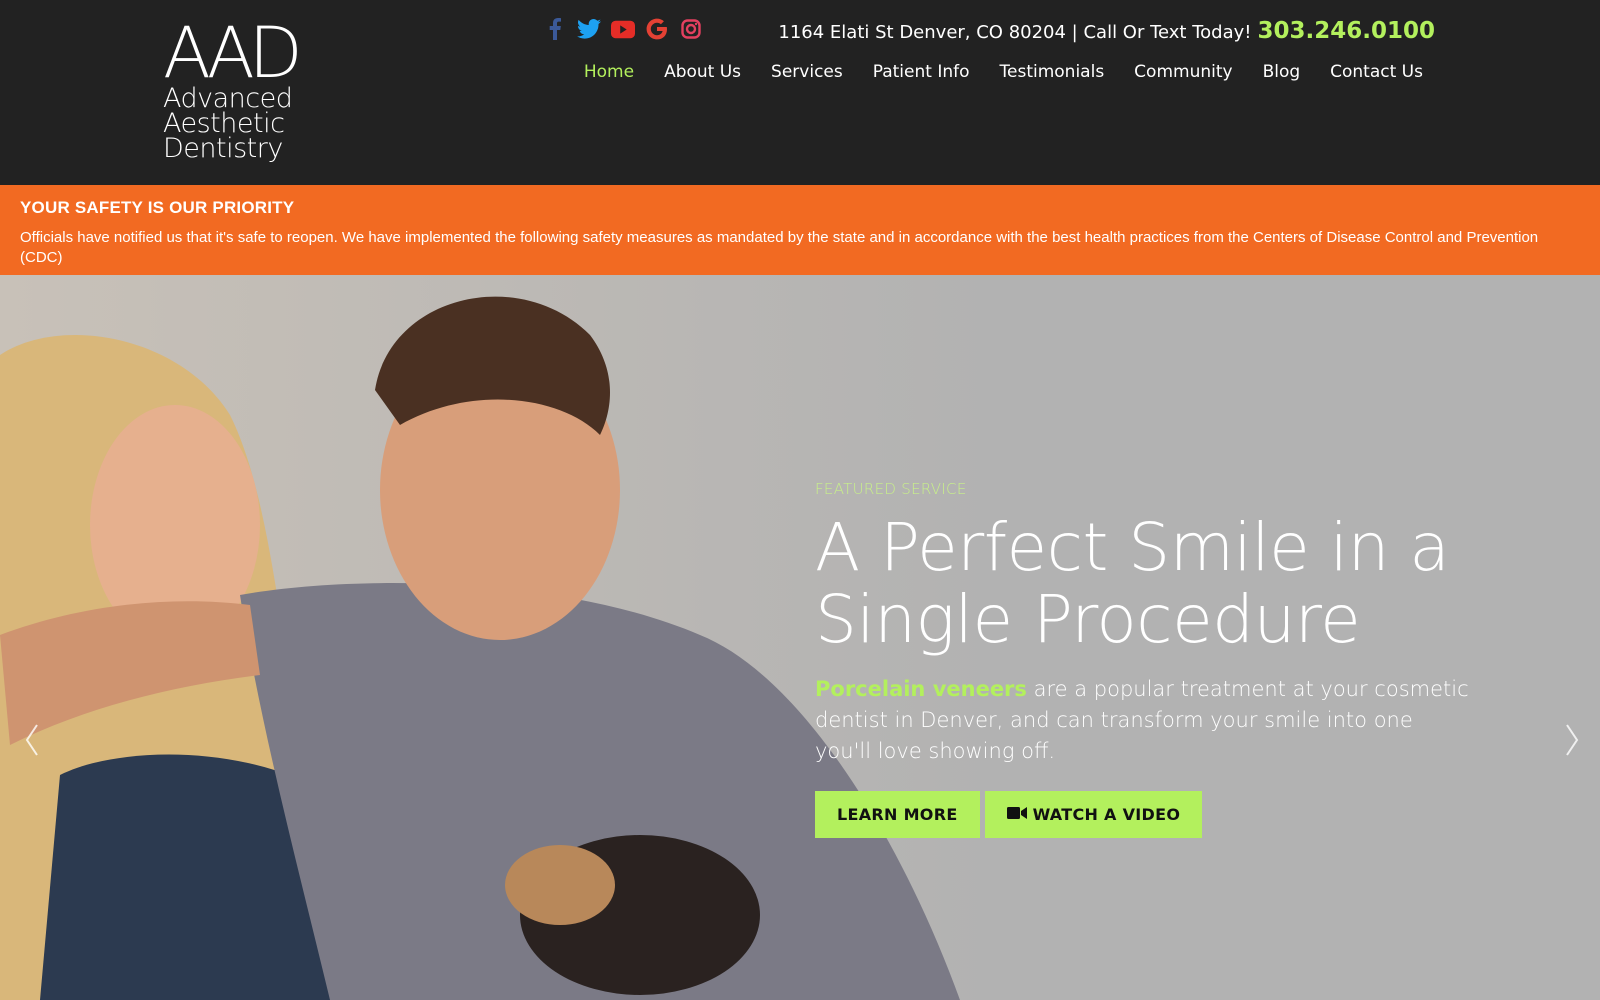 The width and height of the screenshot is (1600, 1000). What do you see at coordinates (1132, 583) in the screenshot?
I see `hero-headline: A Perfect Smile in a Single Procedure` at bounding box center [1132, 583].